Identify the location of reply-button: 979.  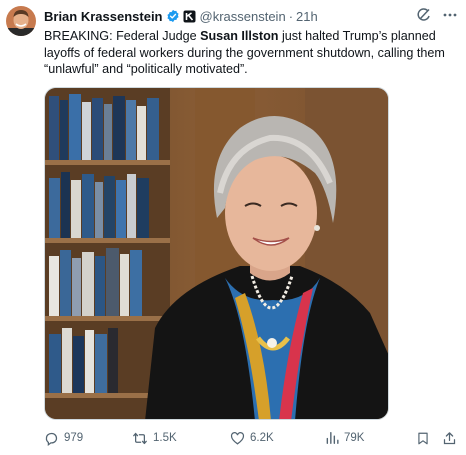
(63, 438).